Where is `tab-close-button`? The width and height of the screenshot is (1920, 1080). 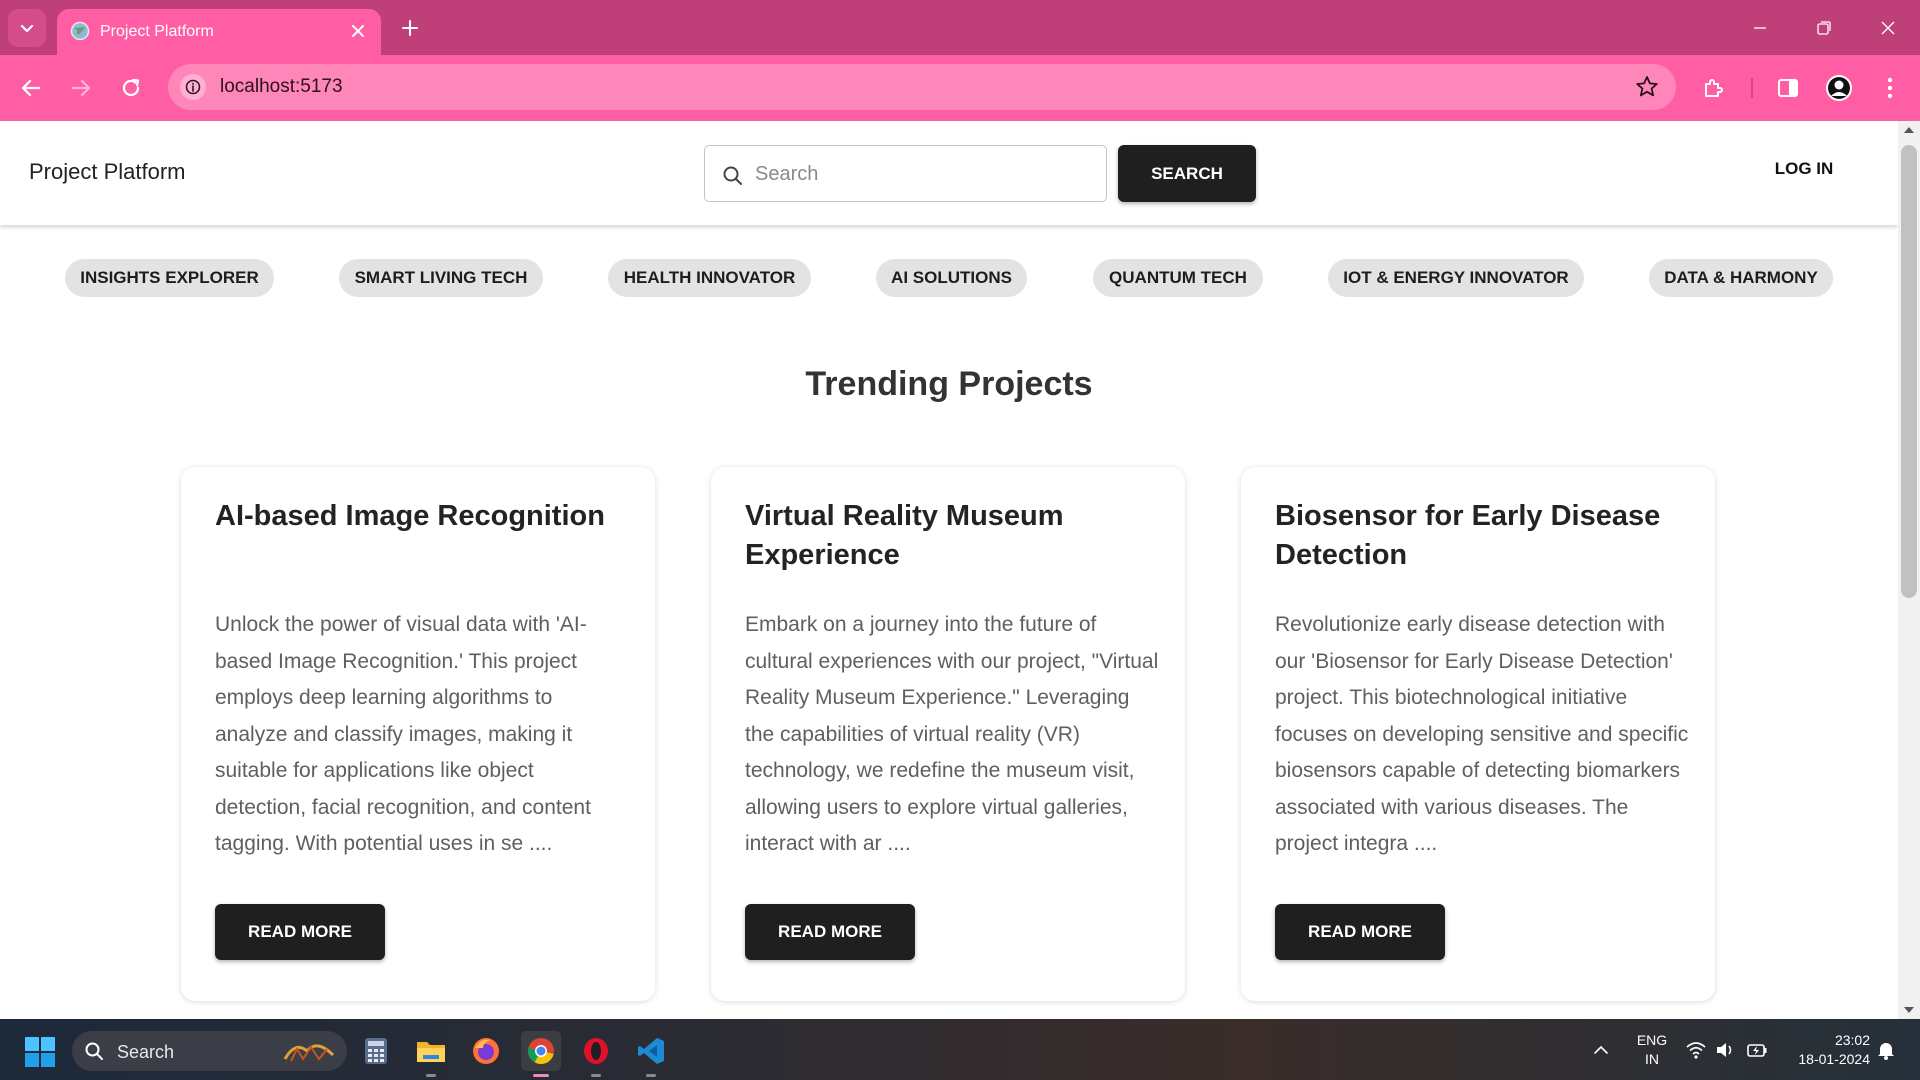
tab-close-button is located at coordinates (358, 31).